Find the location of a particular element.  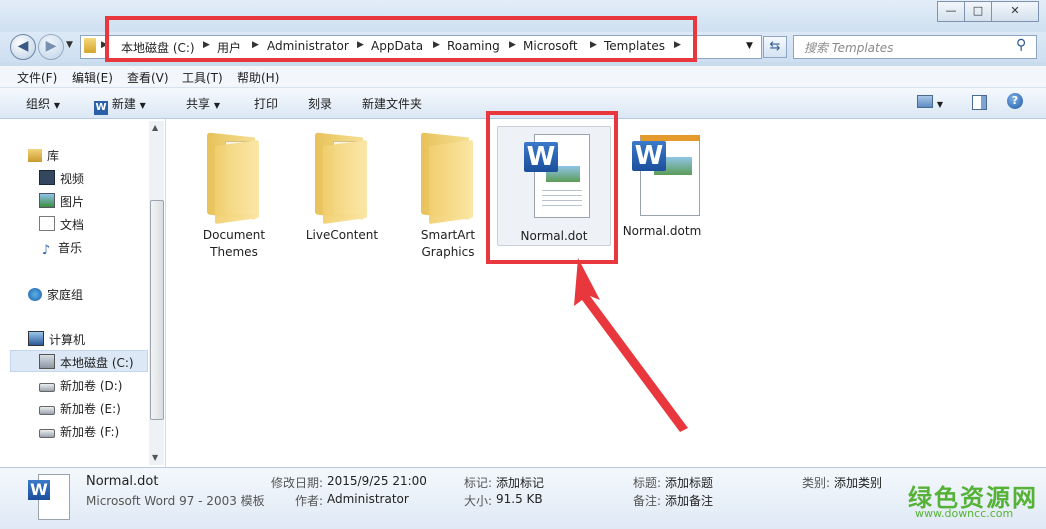

scroll-up-icon: ▲ is located at coordinates (155, 127).